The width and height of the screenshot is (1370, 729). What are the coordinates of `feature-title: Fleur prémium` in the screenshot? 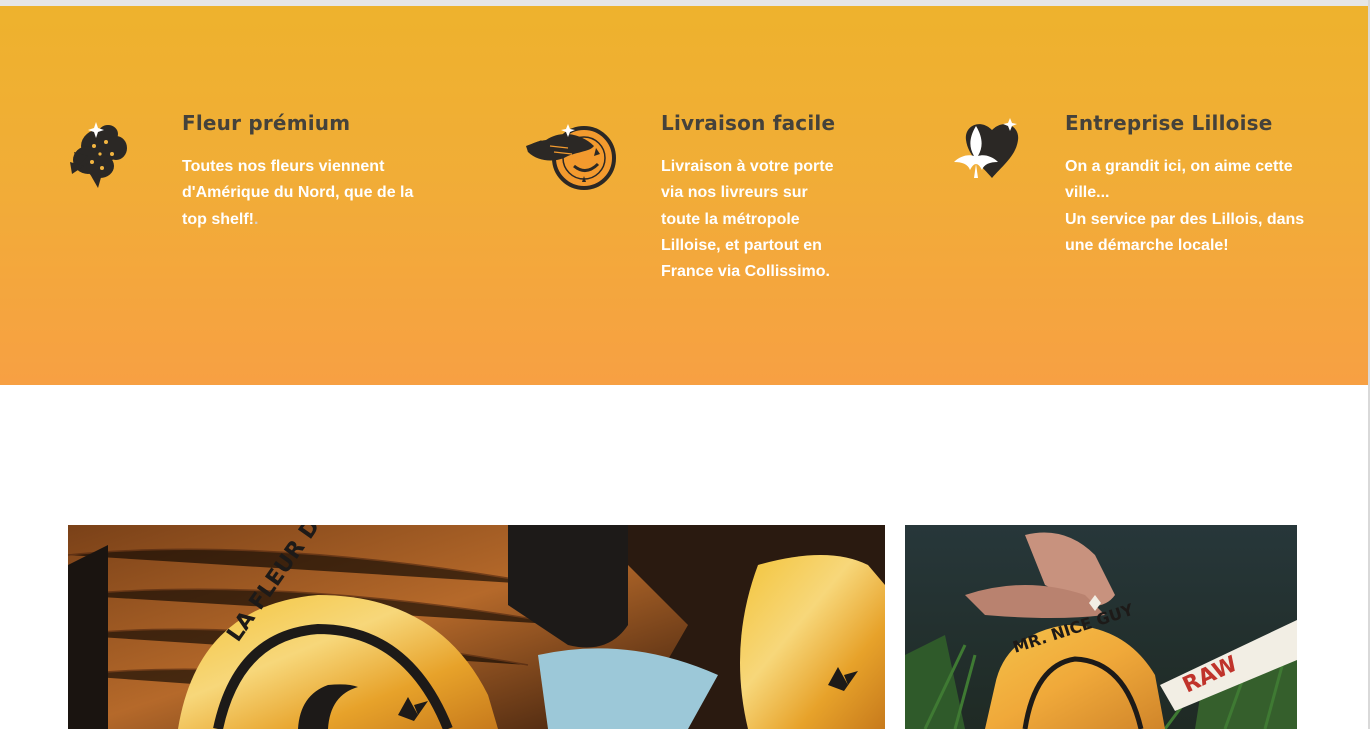 It's located at (266, 123).